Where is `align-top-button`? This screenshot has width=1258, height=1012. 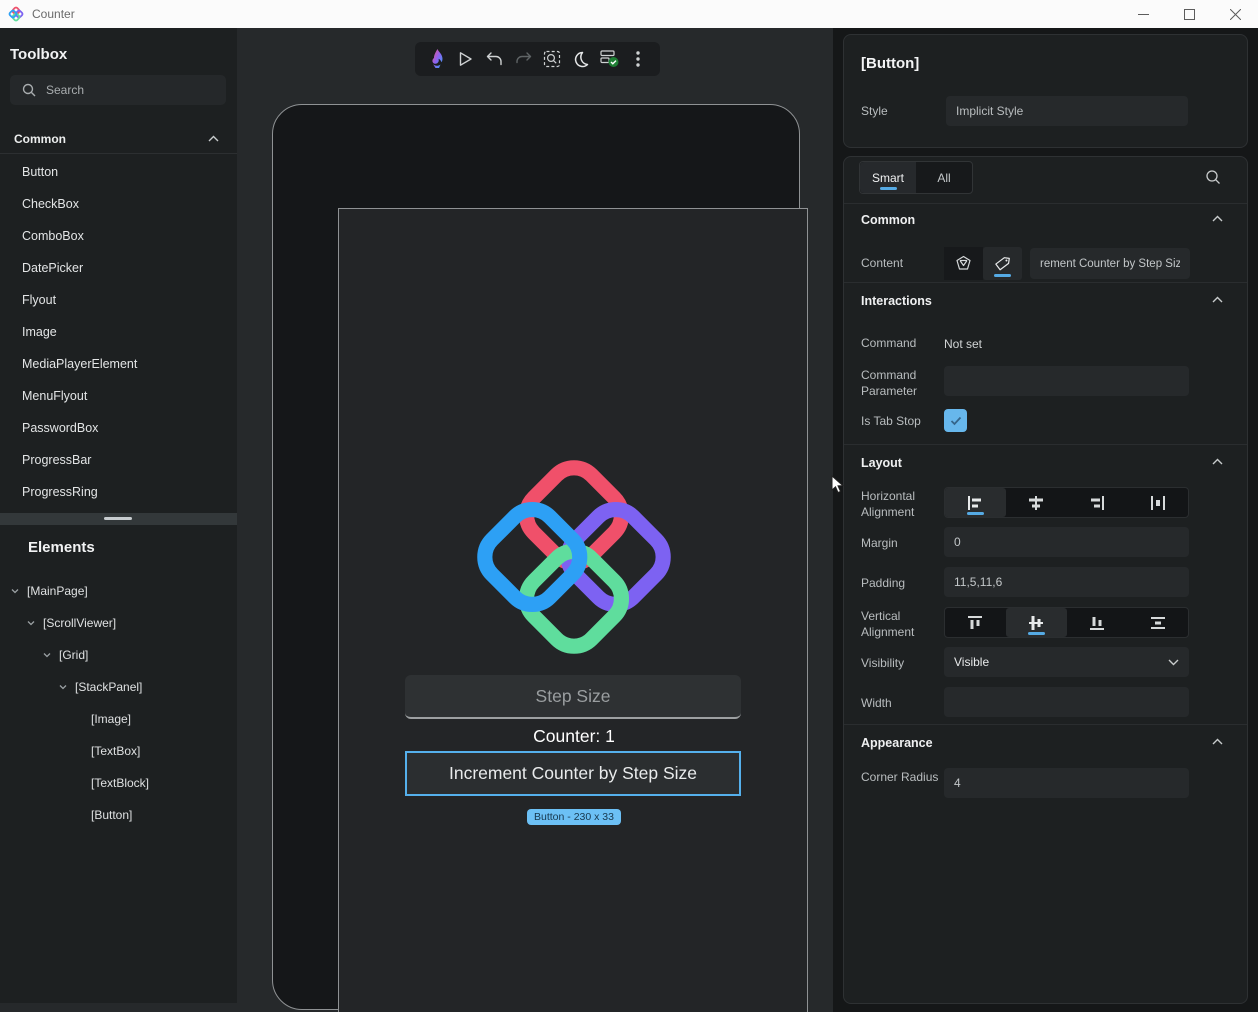
align-top-button is located at coordinates (975, 622).